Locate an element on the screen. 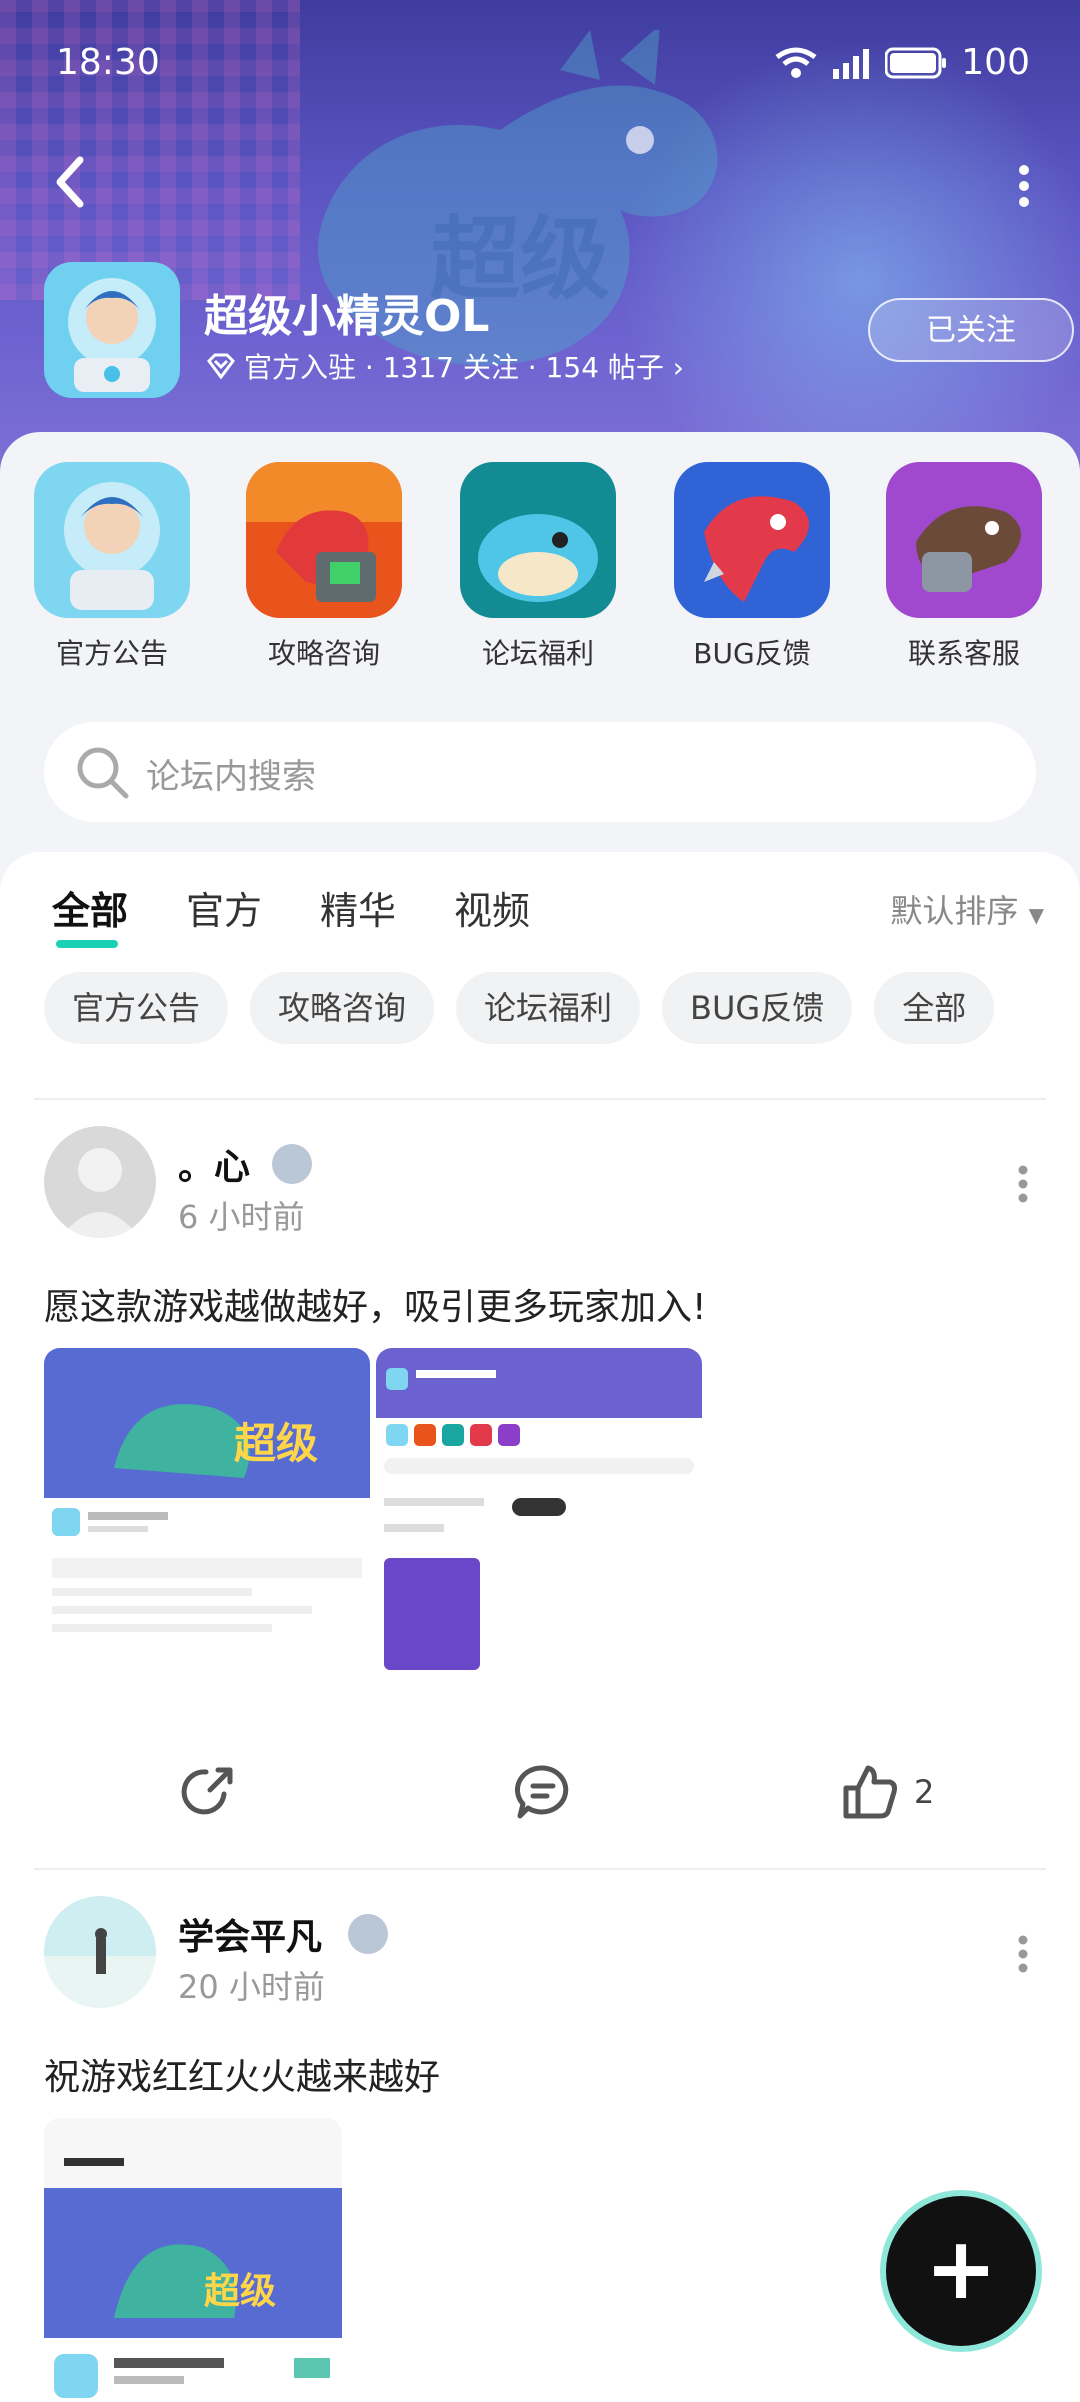 The width and height of the screenshot is (1080, 2402). search-placeholder: 论坛内搜索 is located at coordinates (231, 777).